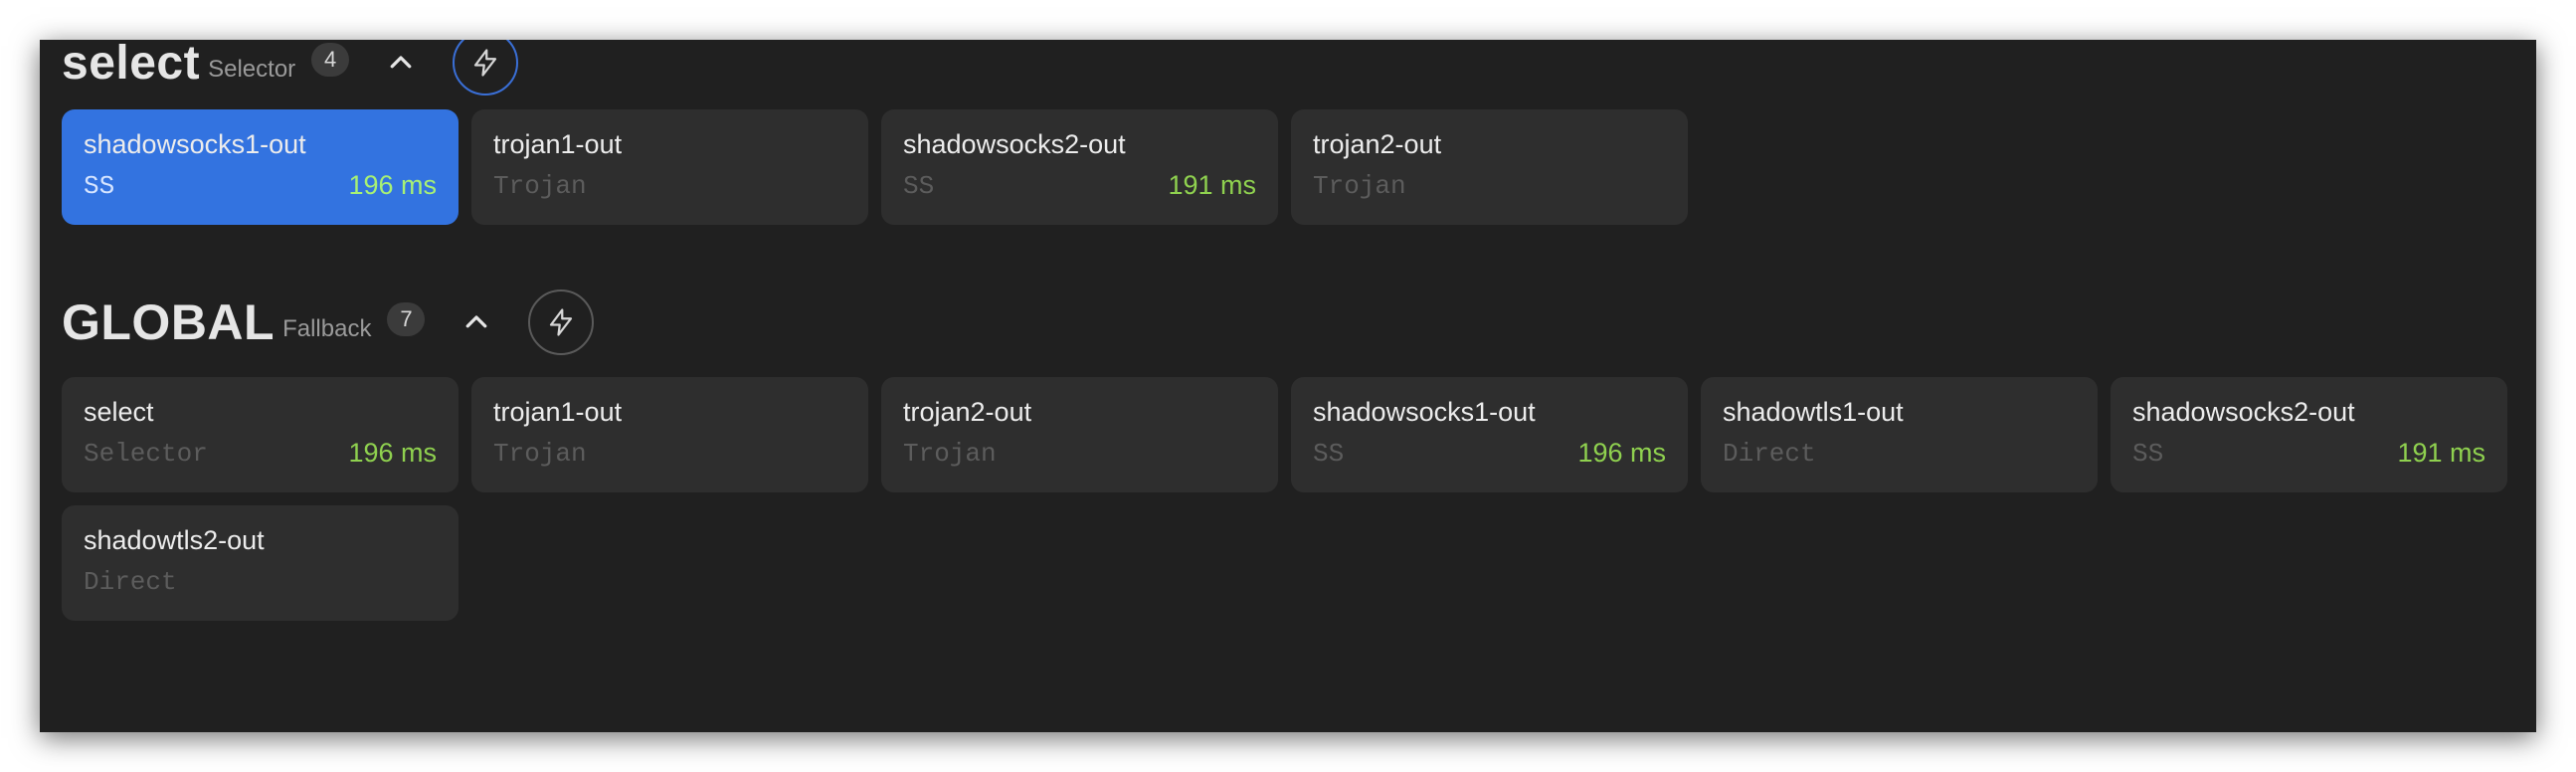 The image size is (2576, 772). Describe the element at coordinates (260, 434) in the screenshot. I see `proxy-card: select Selector 196 ms` at that location.